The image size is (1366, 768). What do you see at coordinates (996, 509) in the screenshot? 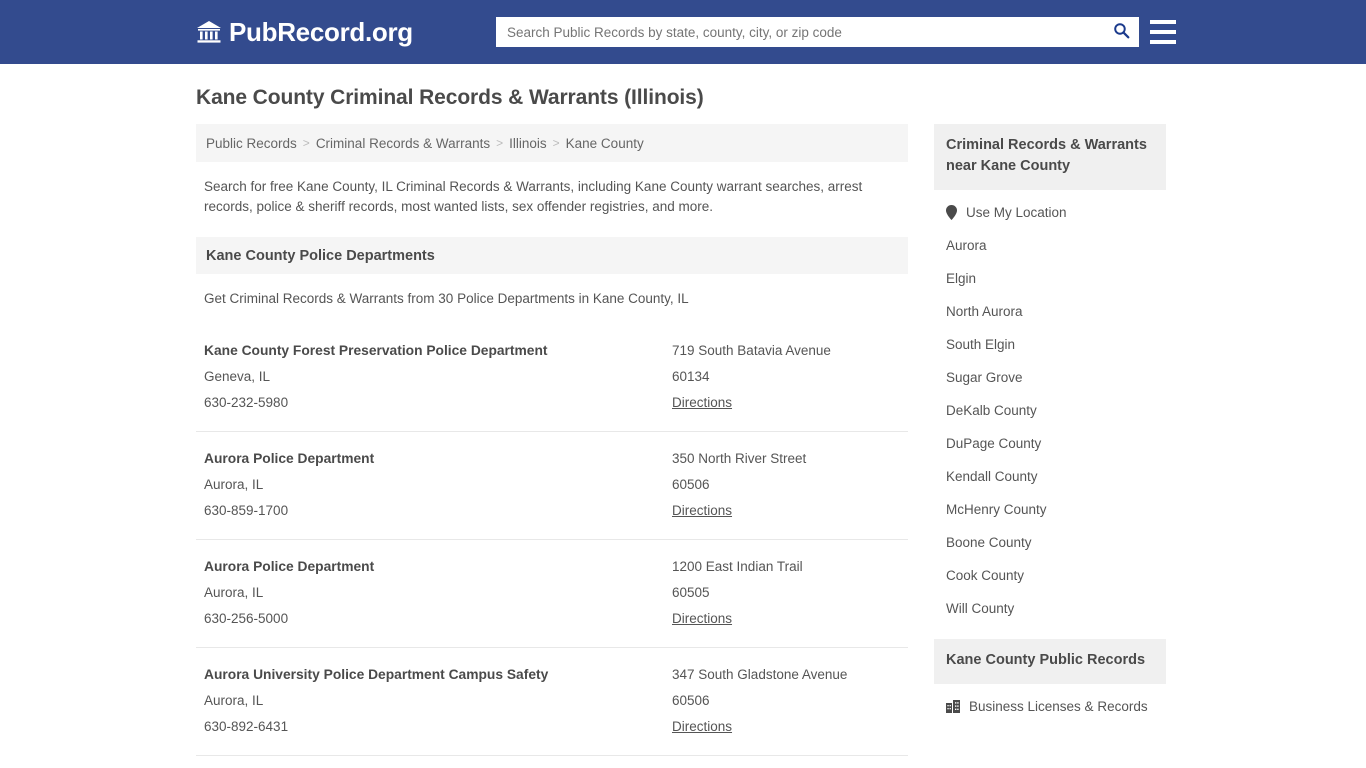
I see `sidebar-item-label: McHenry County` at bounding box center [996, 509].